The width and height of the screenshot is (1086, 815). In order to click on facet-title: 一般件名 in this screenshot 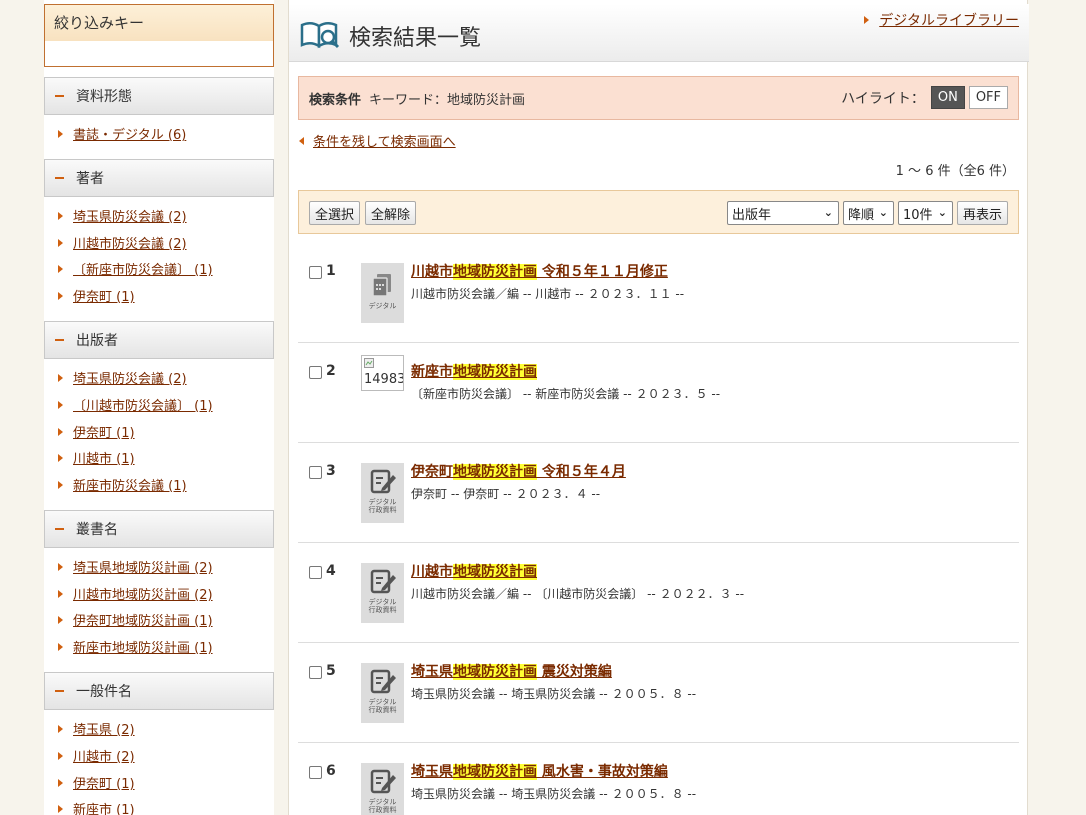, I will do `click(104, 692)`.